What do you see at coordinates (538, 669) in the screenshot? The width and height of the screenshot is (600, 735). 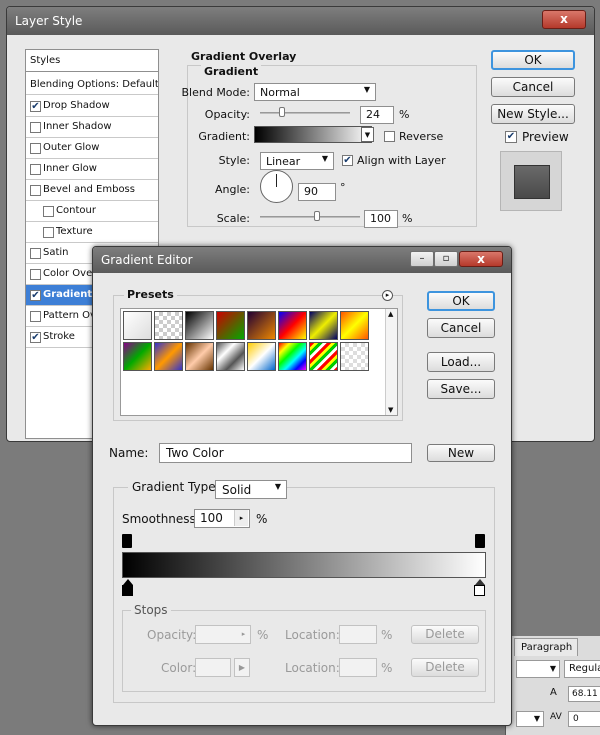 I see `font-family-select: ▼` at bounding box center [538, 669].